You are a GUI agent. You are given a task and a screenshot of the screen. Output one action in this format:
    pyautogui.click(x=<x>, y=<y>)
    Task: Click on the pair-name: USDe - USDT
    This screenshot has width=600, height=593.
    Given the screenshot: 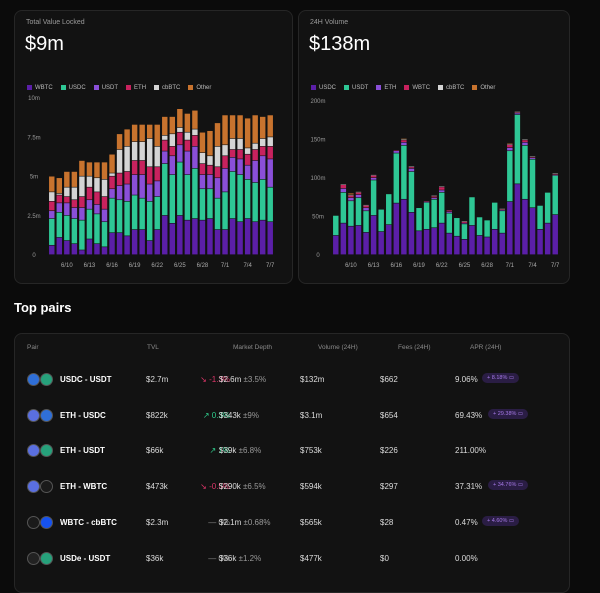 What is the action you would take?
    pyautogui.click(x=85, y=558)
    